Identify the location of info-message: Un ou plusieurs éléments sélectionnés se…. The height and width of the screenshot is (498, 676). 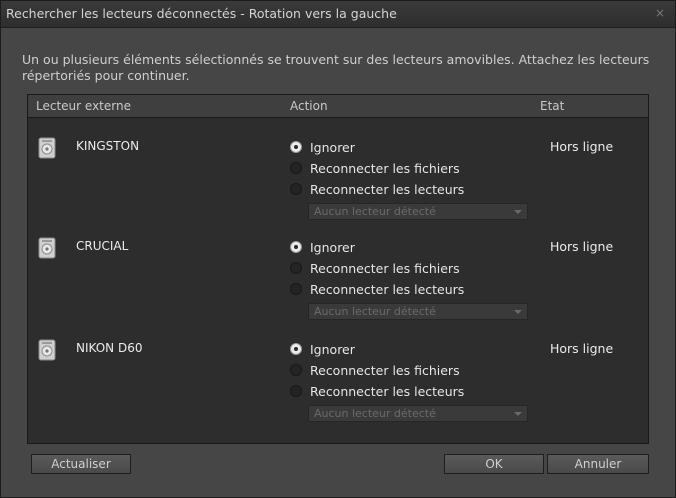
(336, 67).